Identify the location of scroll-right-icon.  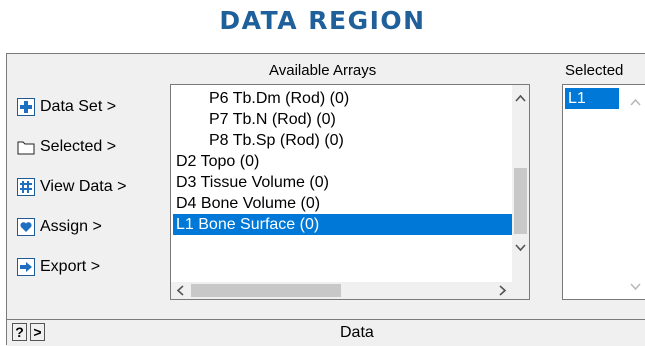
(503, 290).